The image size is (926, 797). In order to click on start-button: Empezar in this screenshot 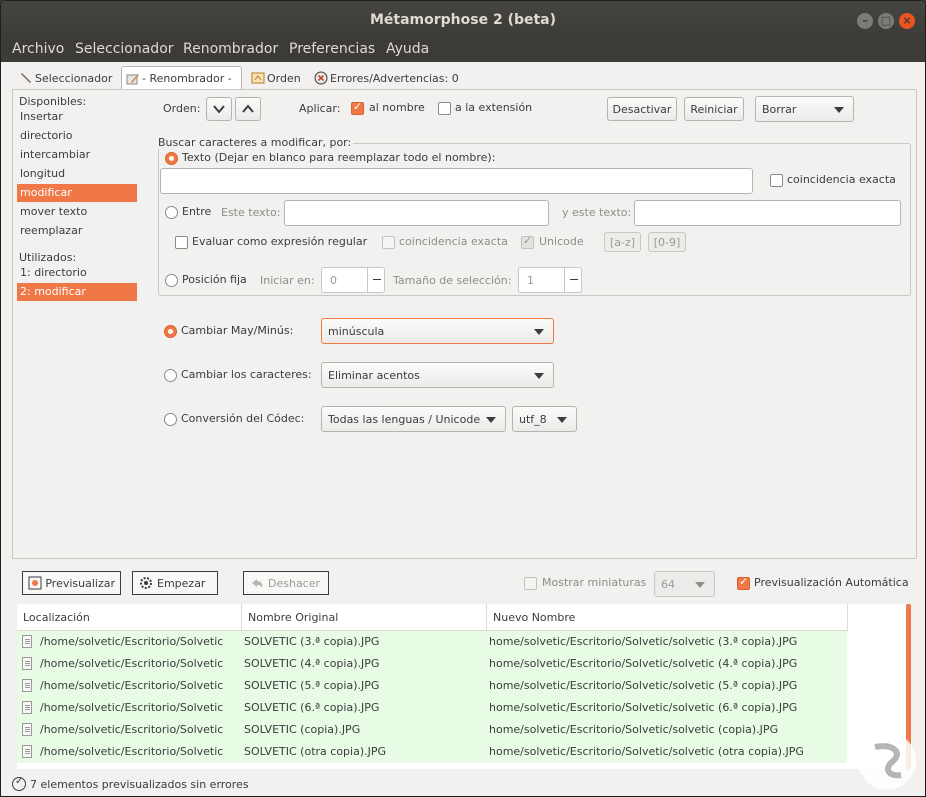, I will do `click(175, 583)`.